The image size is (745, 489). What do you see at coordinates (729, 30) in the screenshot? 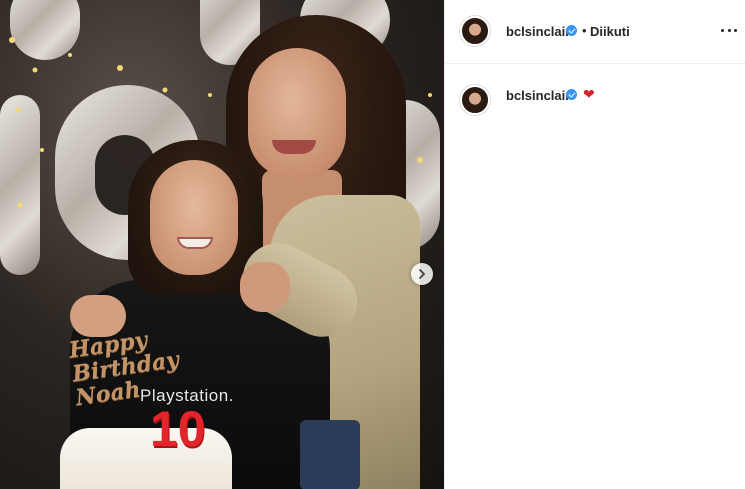
I see `more-options-icon` at bounding box center [729, 30].